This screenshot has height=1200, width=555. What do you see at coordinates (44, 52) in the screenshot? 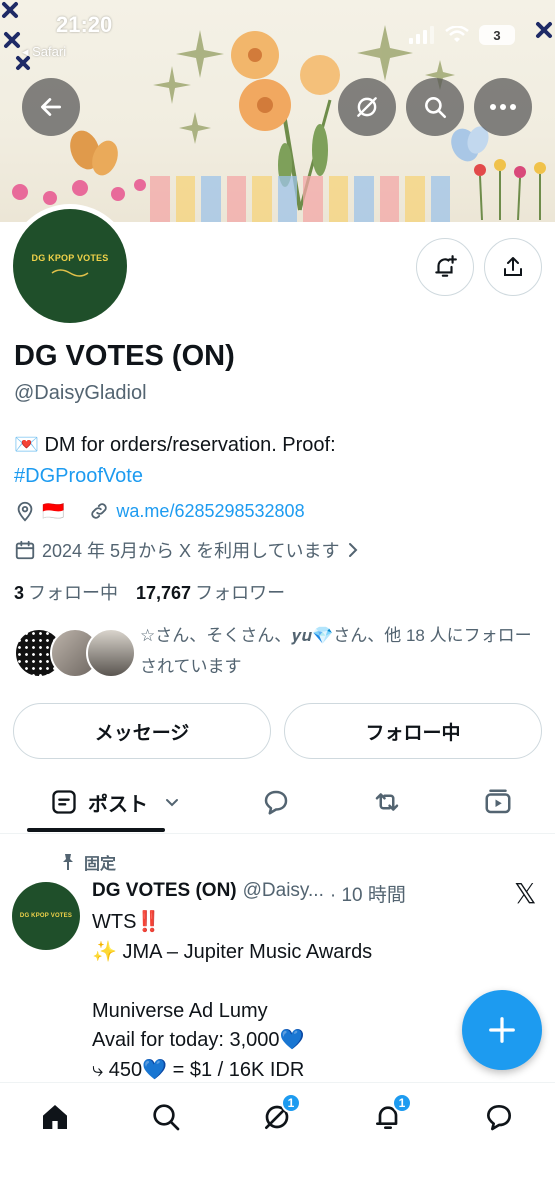
I see `back-to-safari: ◂ Safari` at bounding box center [44, 52].